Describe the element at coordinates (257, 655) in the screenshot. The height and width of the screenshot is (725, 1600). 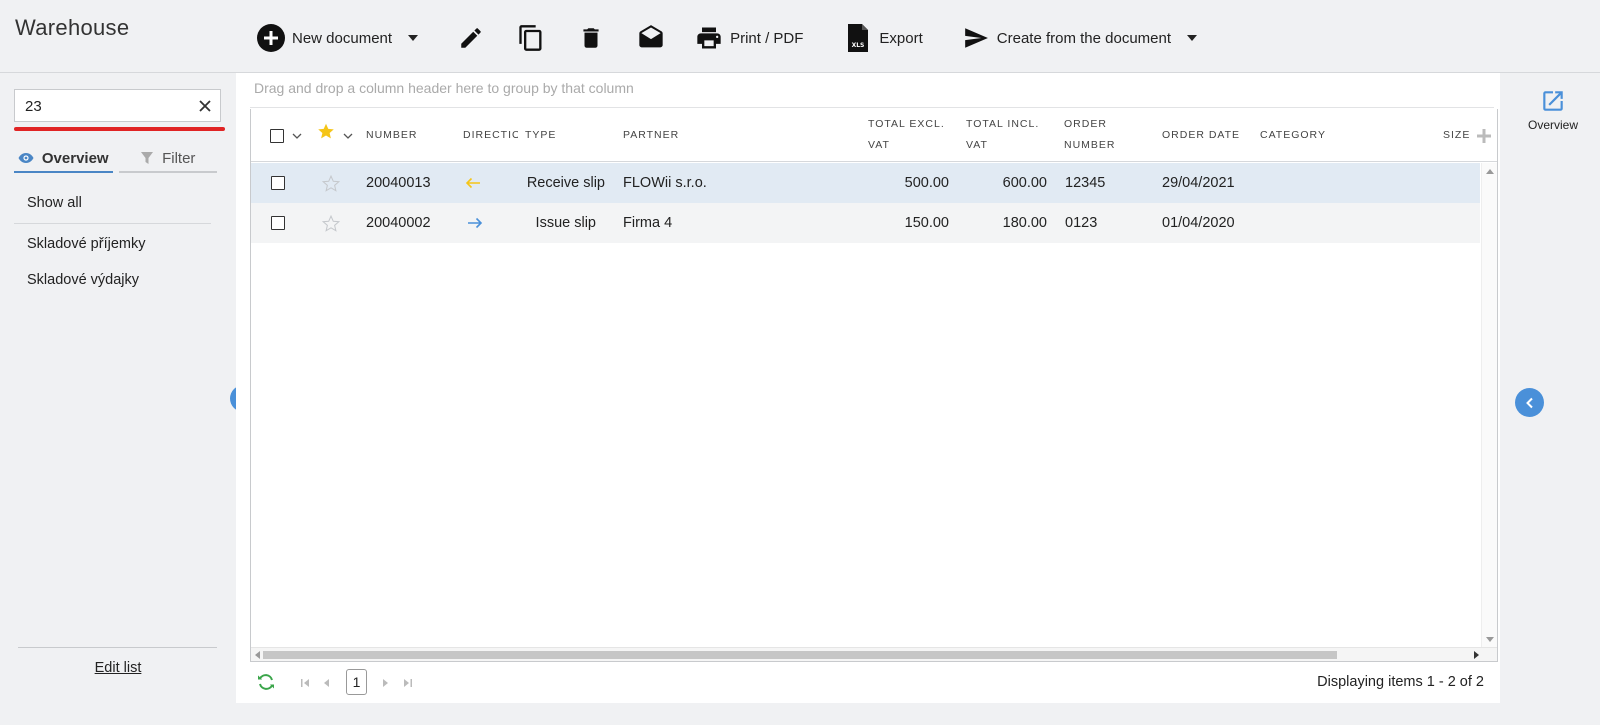
I see `scroll-left-icon` at that location.